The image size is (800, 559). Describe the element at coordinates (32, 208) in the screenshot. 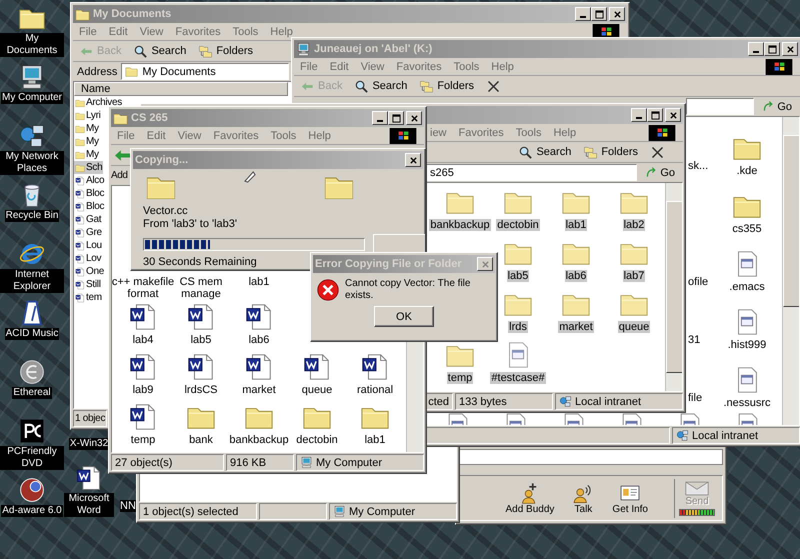

I see `desktop-shortcut: Recycle Bin` at that location.